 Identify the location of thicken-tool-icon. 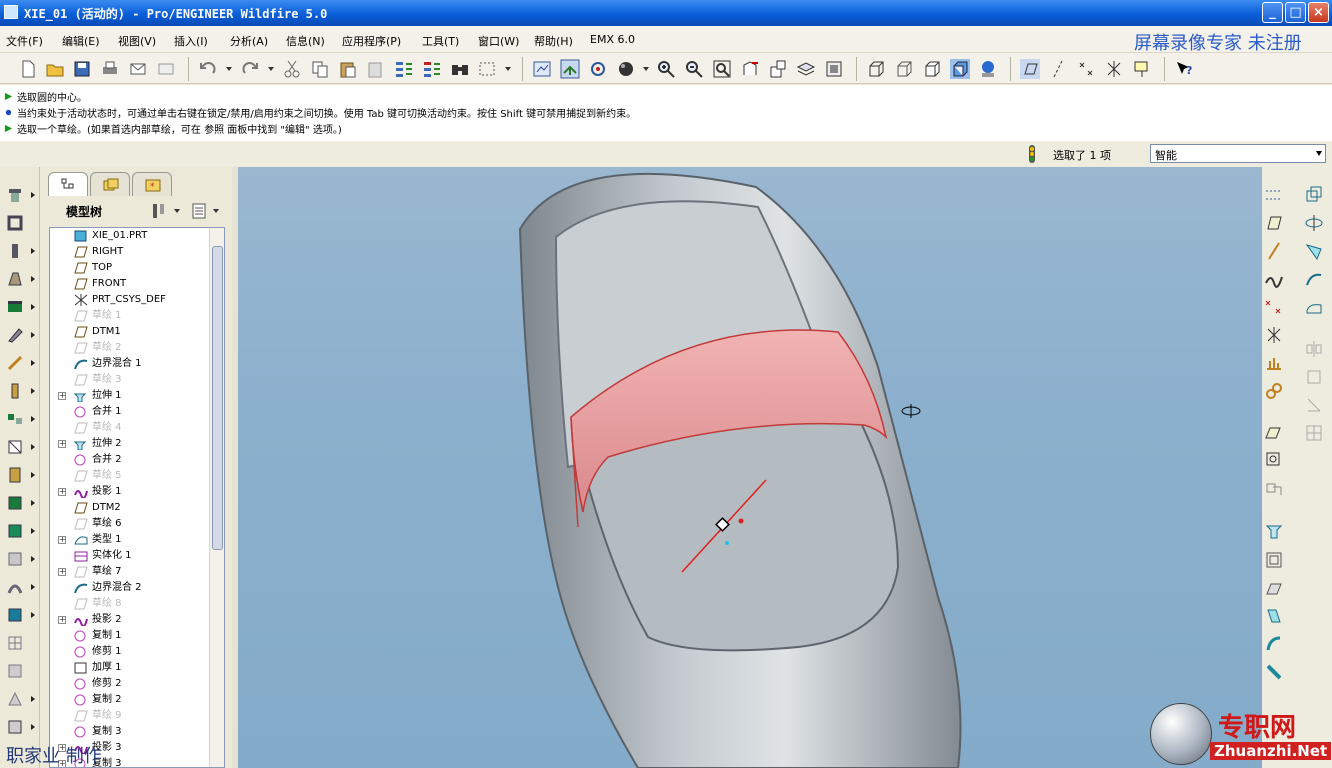
(15, 391).